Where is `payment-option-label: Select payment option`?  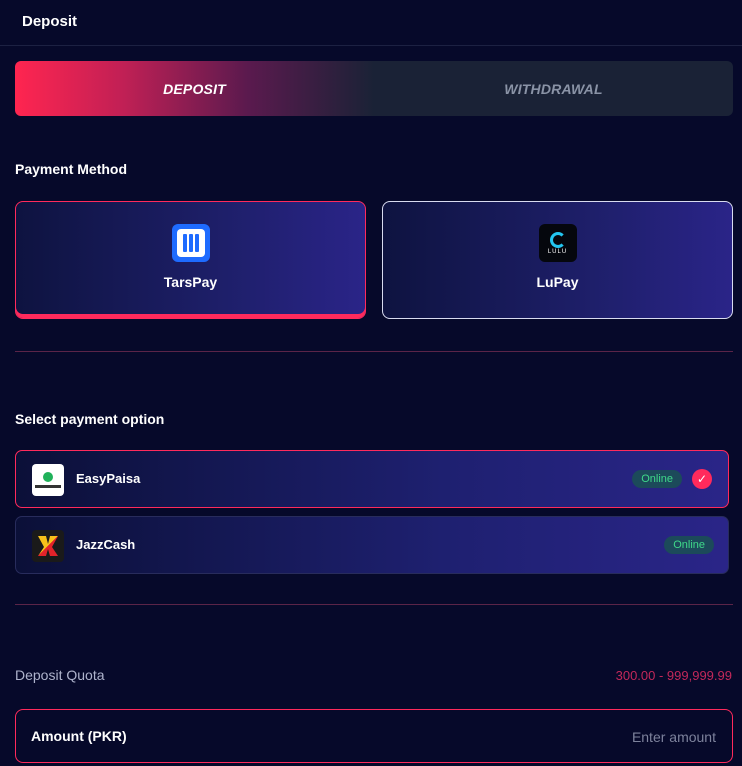
payment-option-label: Select payment option is located at coordinates (90, 419).